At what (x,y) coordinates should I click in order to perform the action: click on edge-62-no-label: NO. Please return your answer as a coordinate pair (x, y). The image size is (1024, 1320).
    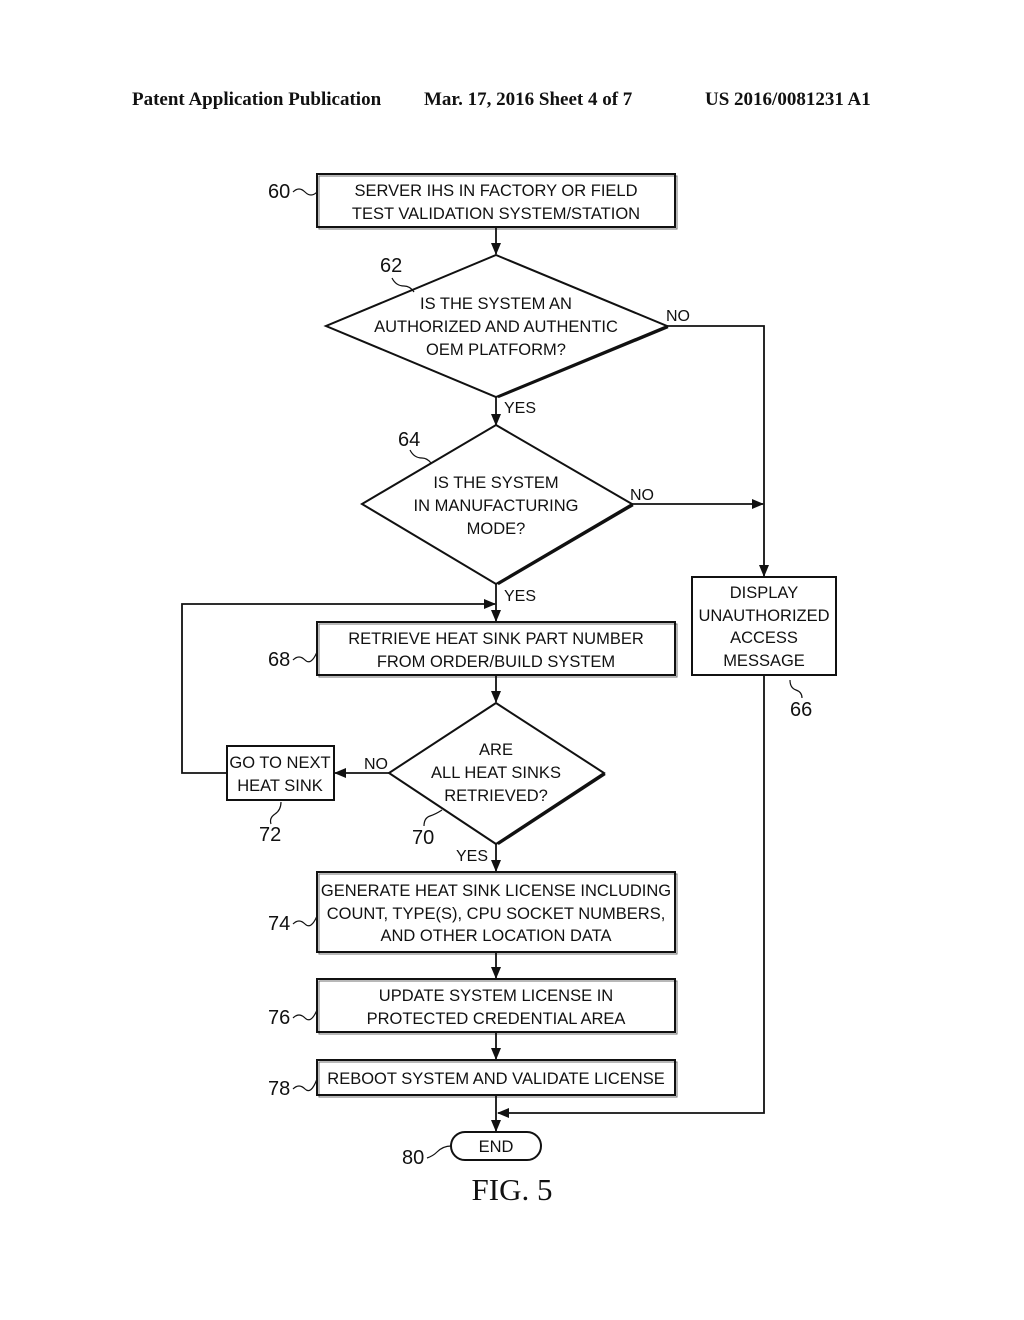
    Looking at the image, I should click on (678, 316).